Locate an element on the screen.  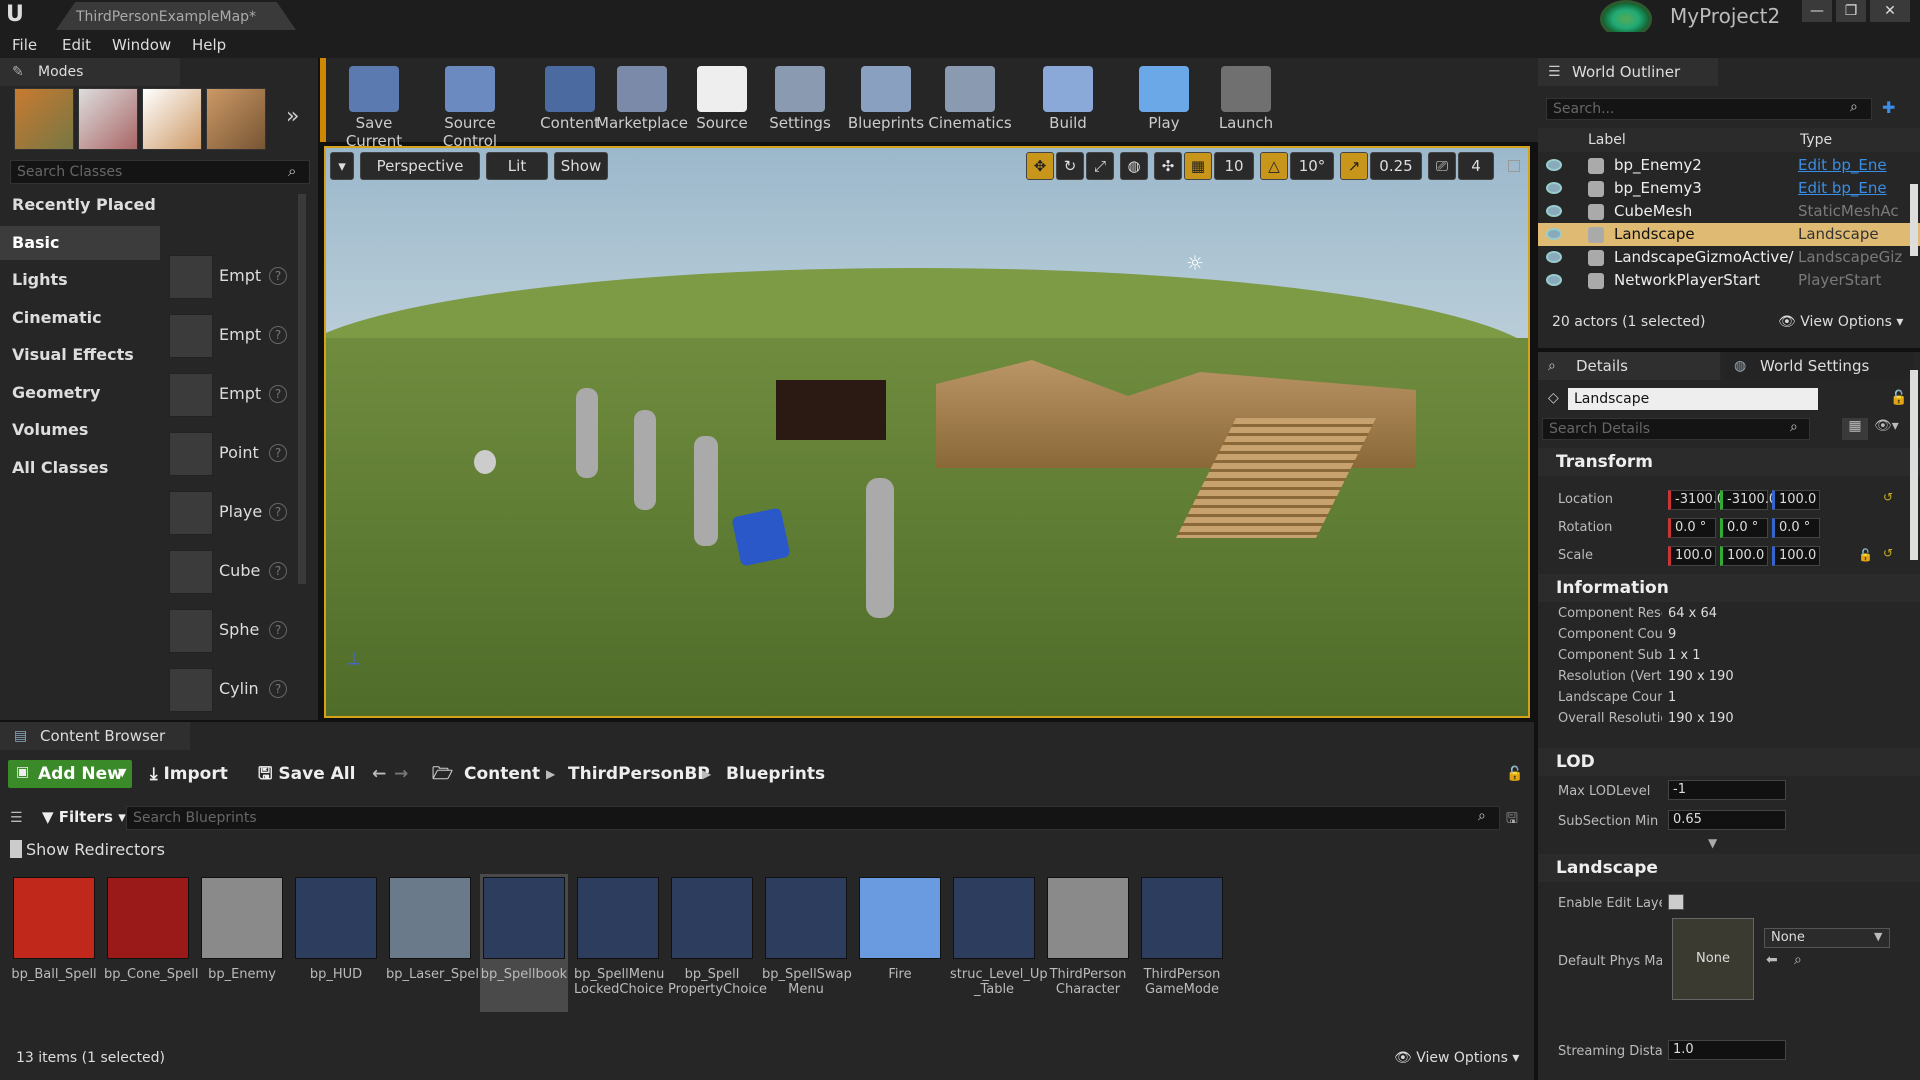
save-current-button: Save Current is located at coordinates (374, 106).